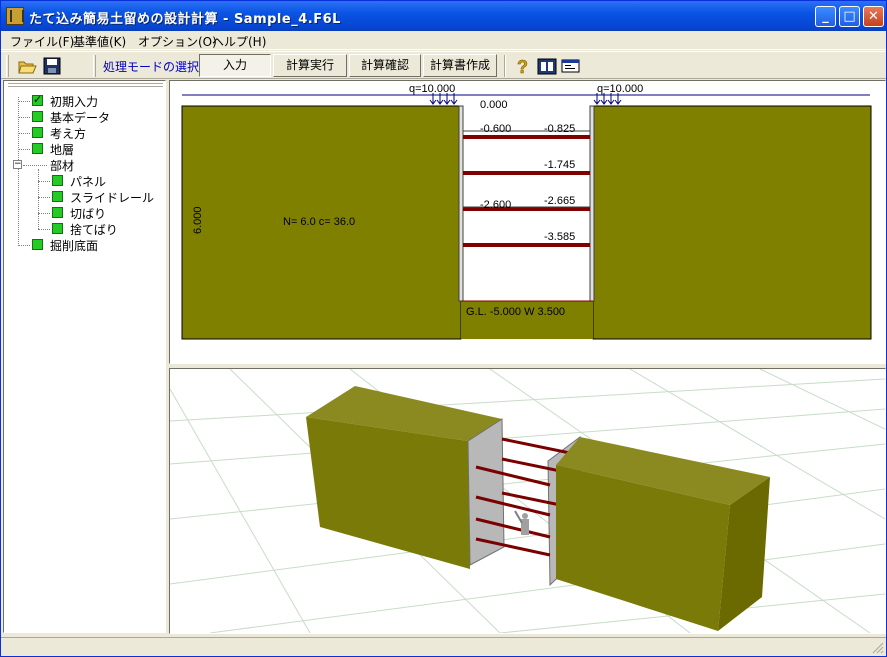  What do you see at coordinates (80, 118) in the screenshot?
I see `tree-item-label: 基本データ` at bounding box center [80, 118].